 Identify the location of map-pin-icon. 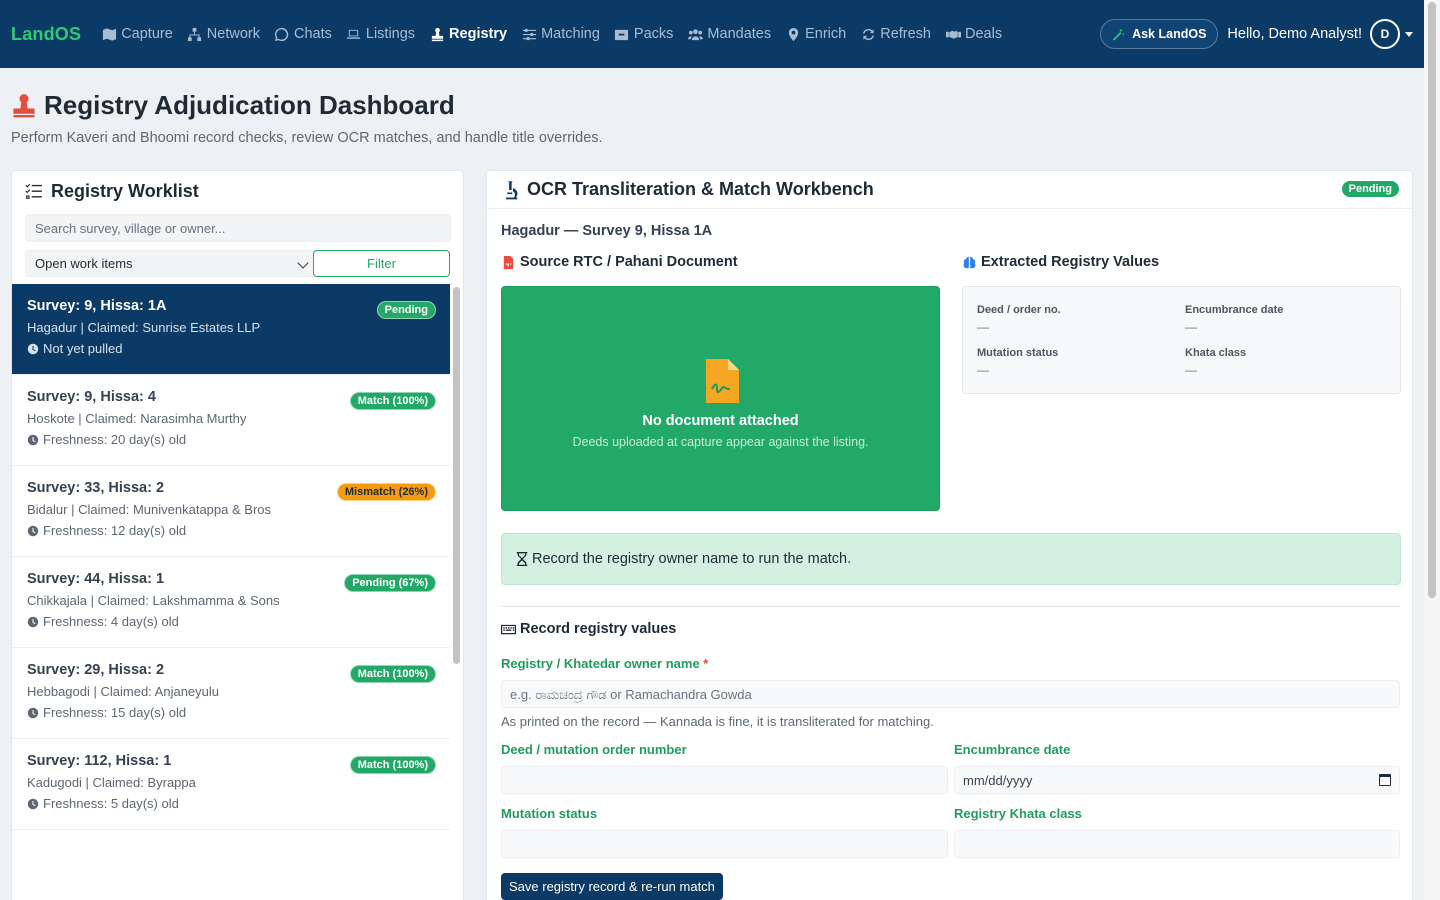
(793, 34).